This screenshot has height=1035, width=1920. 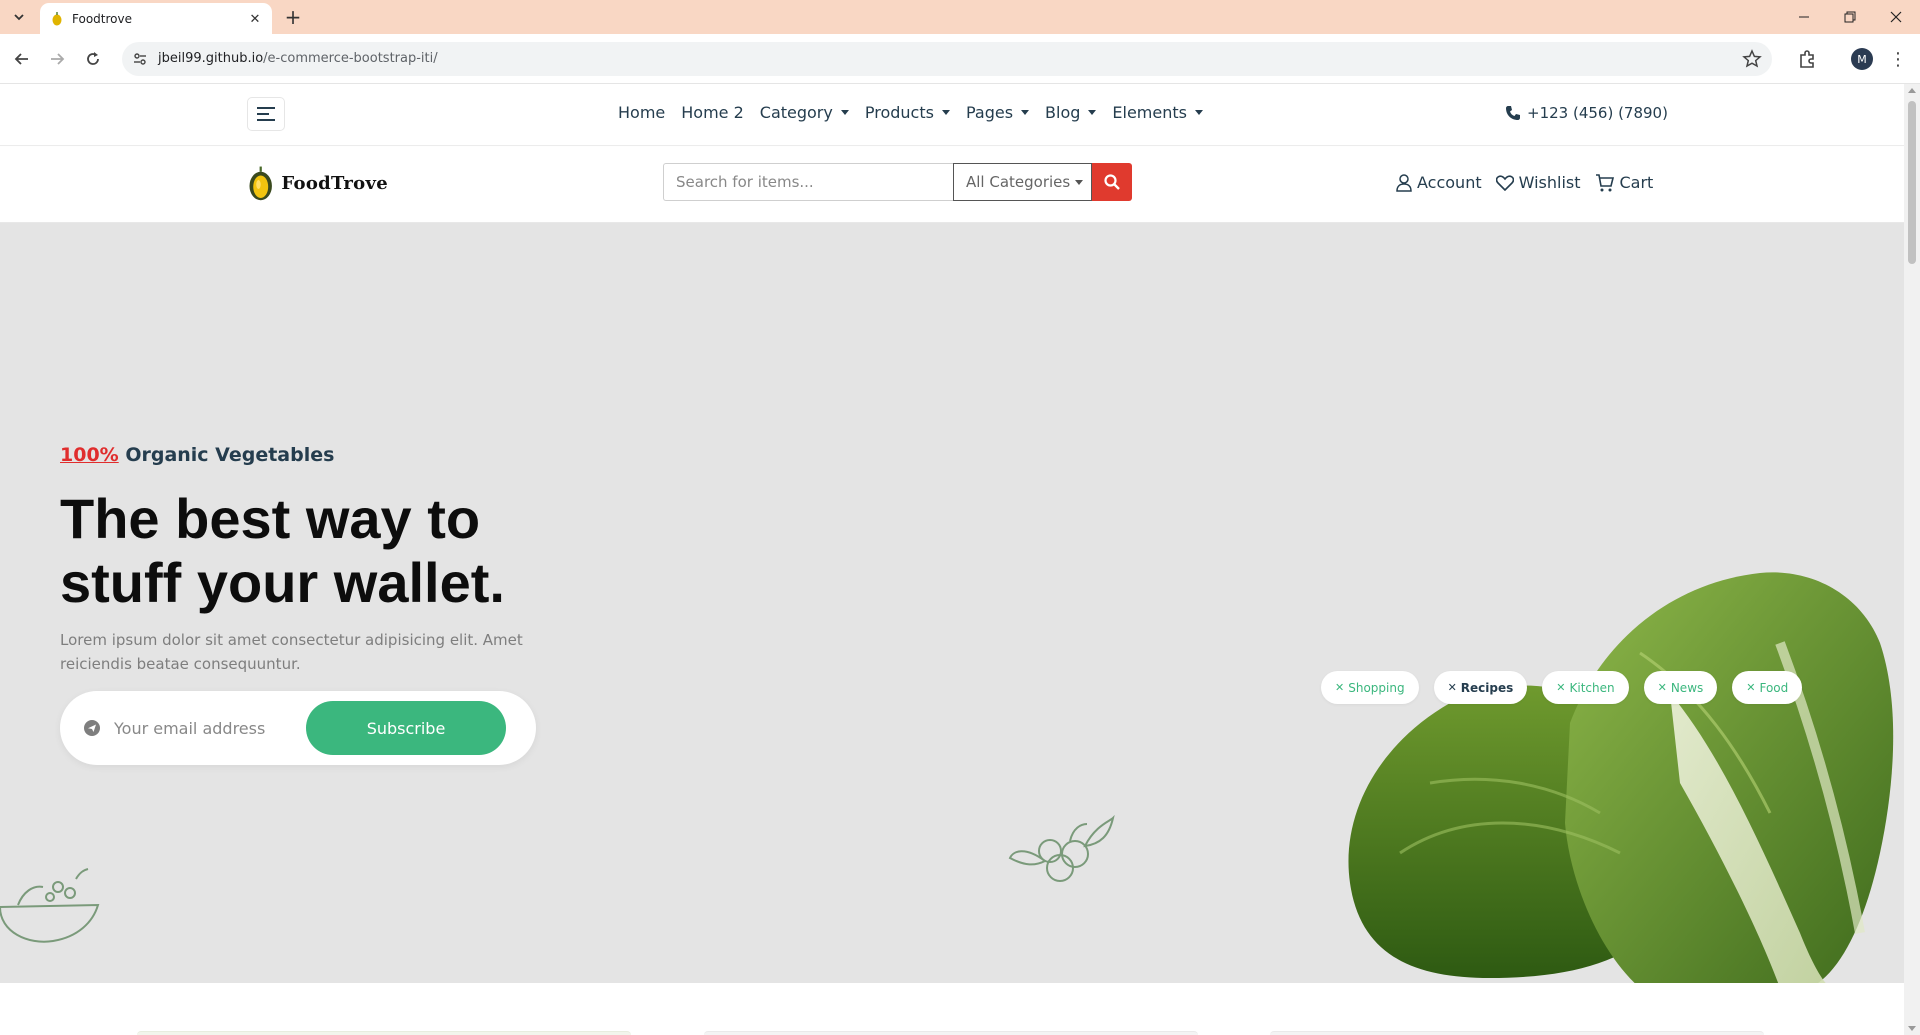 What do you see at coordinates (1912, 559) in the screenshot?
I see `page-scrollbar` at bounding box center [1912, 559].